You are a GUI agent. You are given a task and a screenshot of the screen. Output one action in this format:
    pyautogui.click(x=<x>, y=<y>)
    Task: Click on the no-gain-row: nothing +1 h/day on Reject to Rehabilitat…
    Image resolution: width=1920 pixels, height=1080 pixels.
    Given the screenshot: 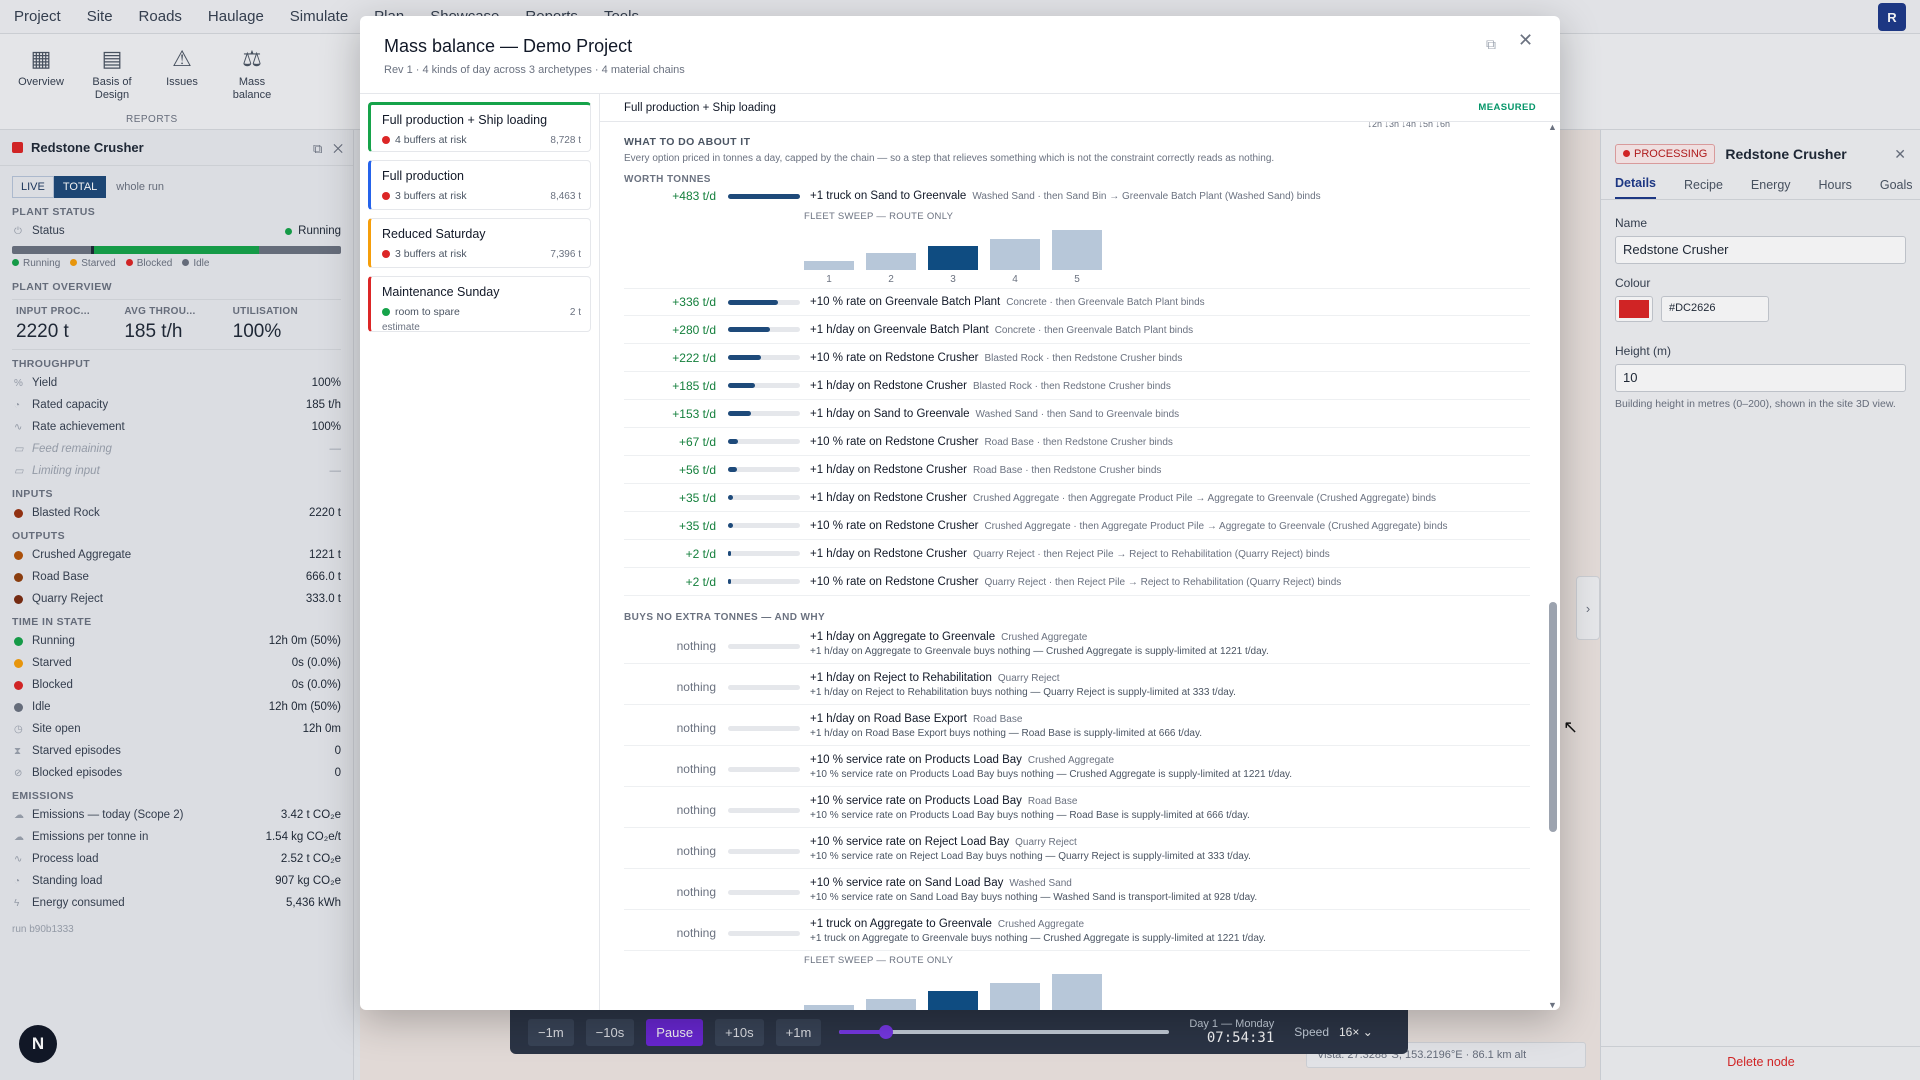 What is the action you would take?
    pyautogui.click(x=1077, y=684)
    